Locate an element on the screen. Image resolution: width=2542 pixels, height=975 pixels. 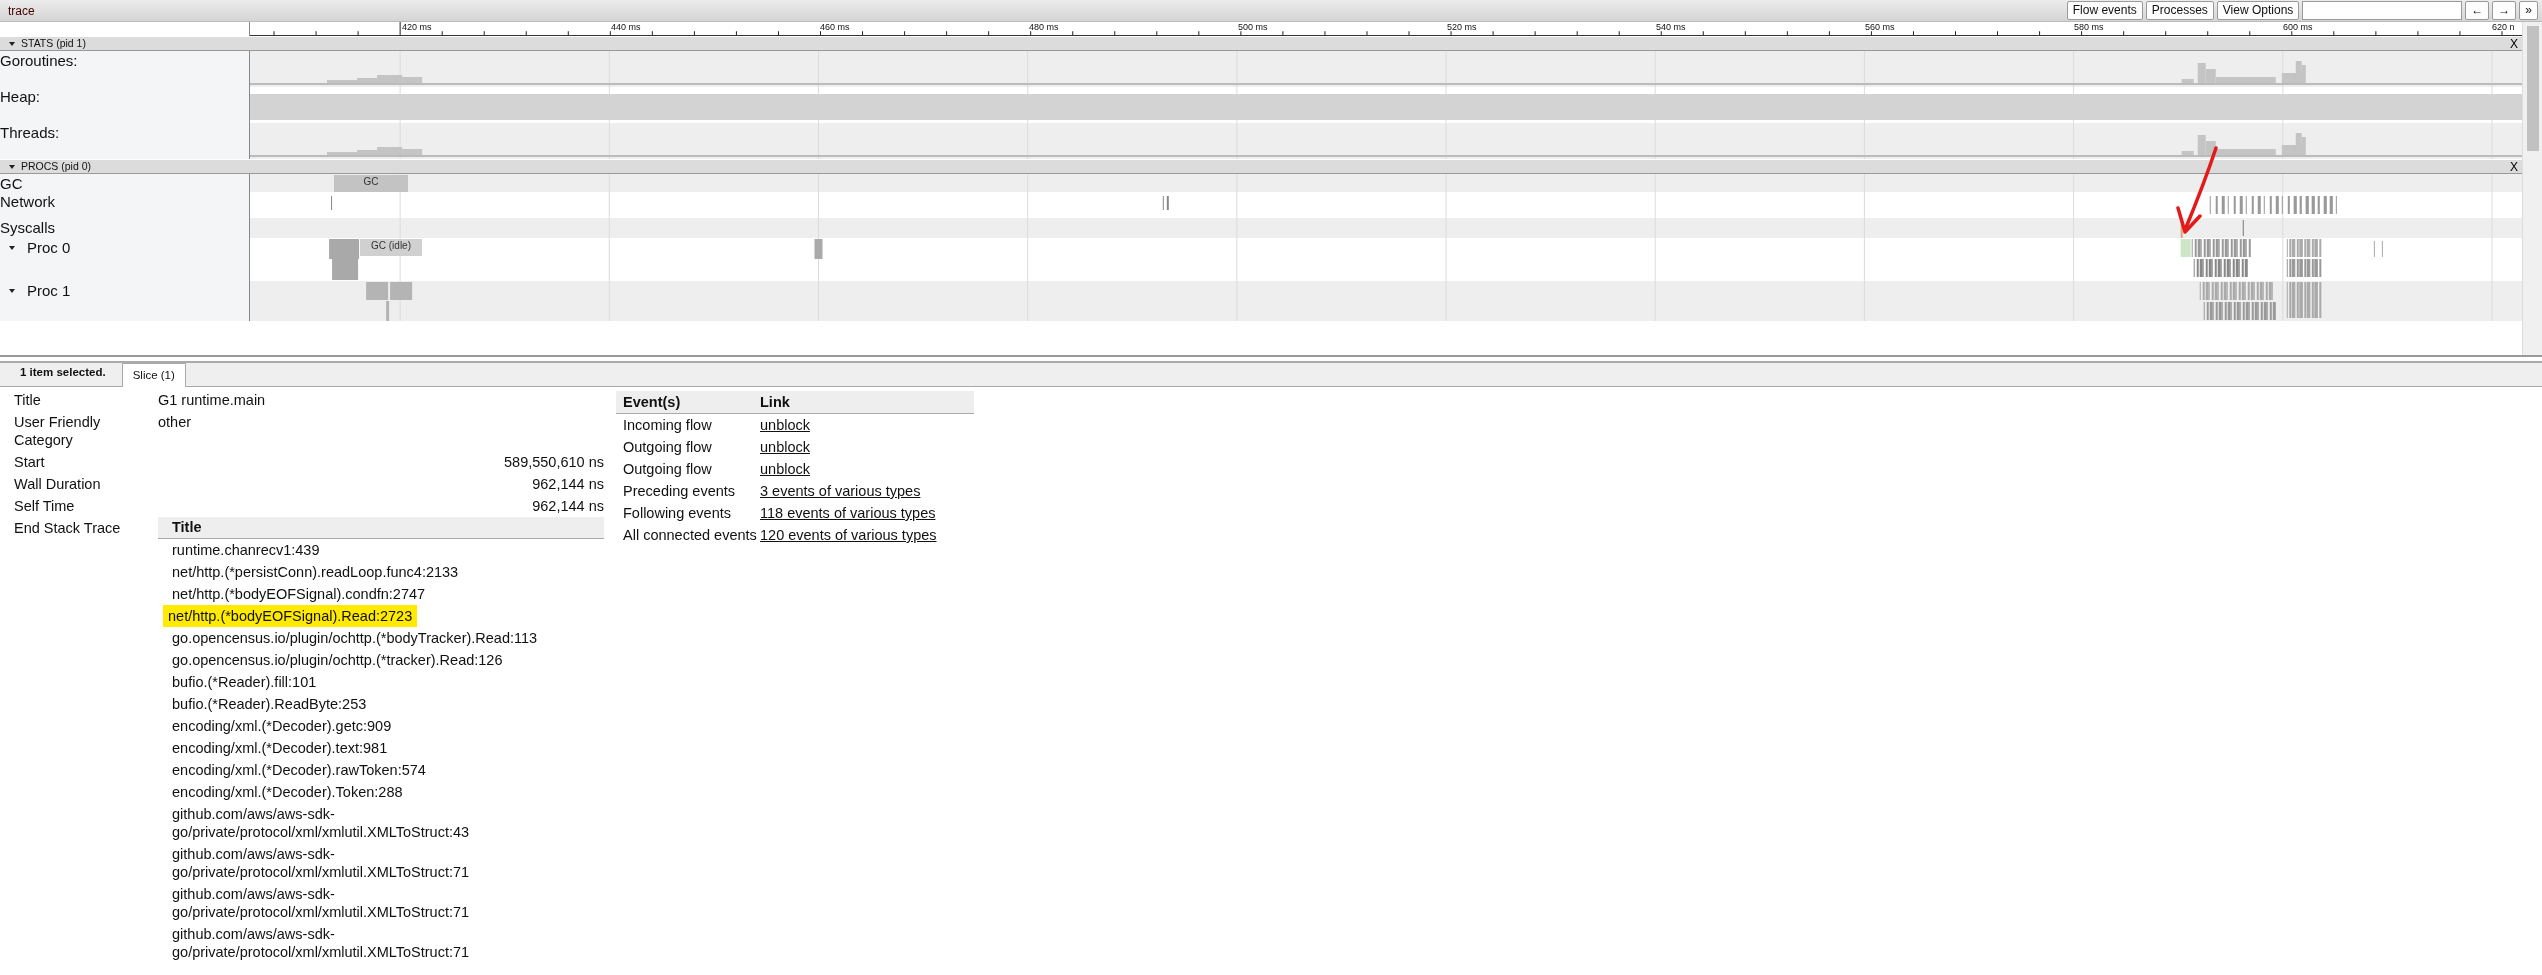
stack-frame: encoding/xml.(*Decoder).text:981 is located at coordinates (273, 748).